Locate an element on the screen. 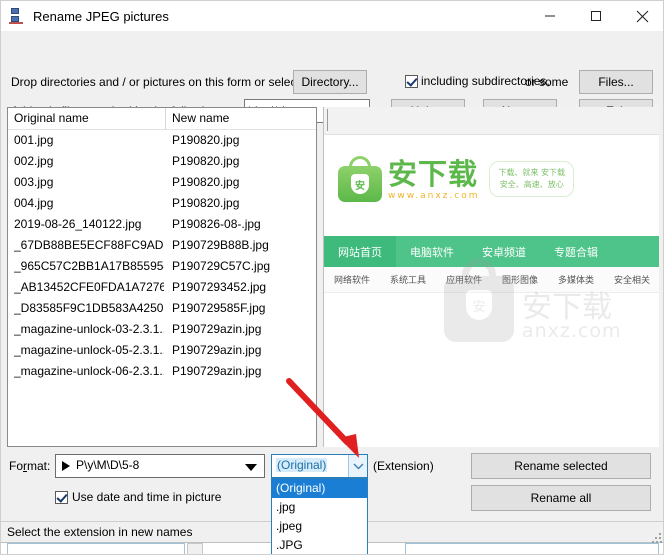 Image resolution: width=664 pixels, height=555 pixels. cell-original-name: 002.jpg is located at coordinates (34, 161).